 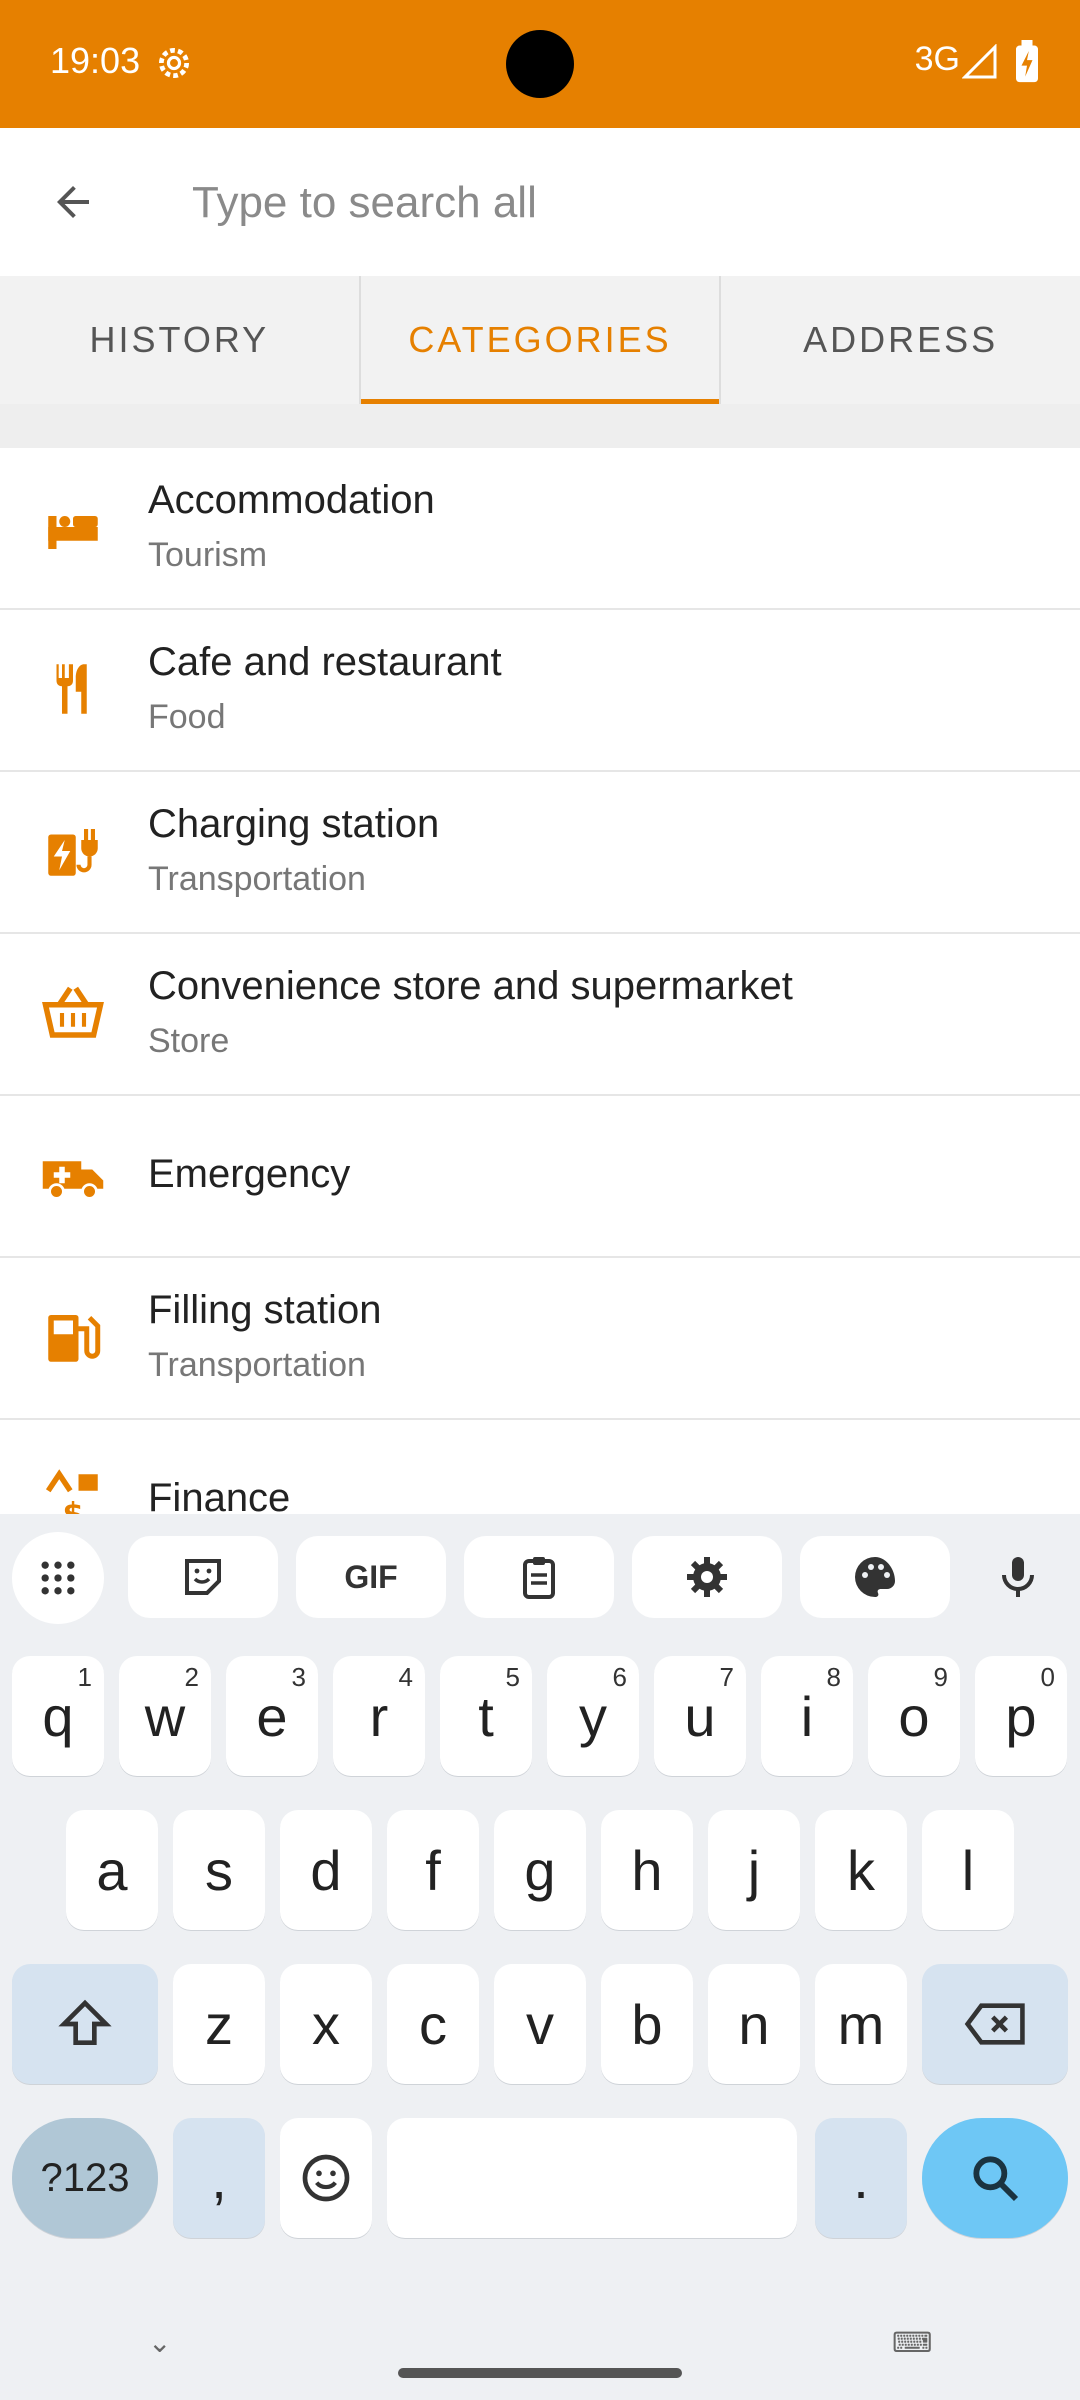 I want to click on clipboard-button, so click(x=539, y=1577).